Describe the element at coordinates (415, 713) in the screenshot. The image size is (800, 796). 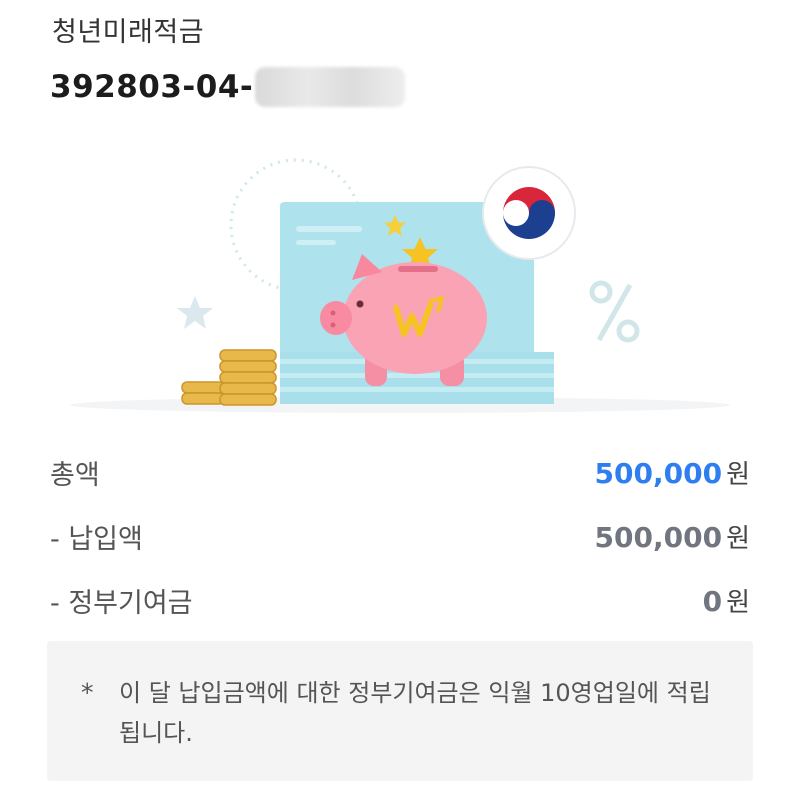
I see `notice-text: 이 달 납입금액에 대한 정부기여금은 익월 10영업일에 적립됩니다.` at that location.